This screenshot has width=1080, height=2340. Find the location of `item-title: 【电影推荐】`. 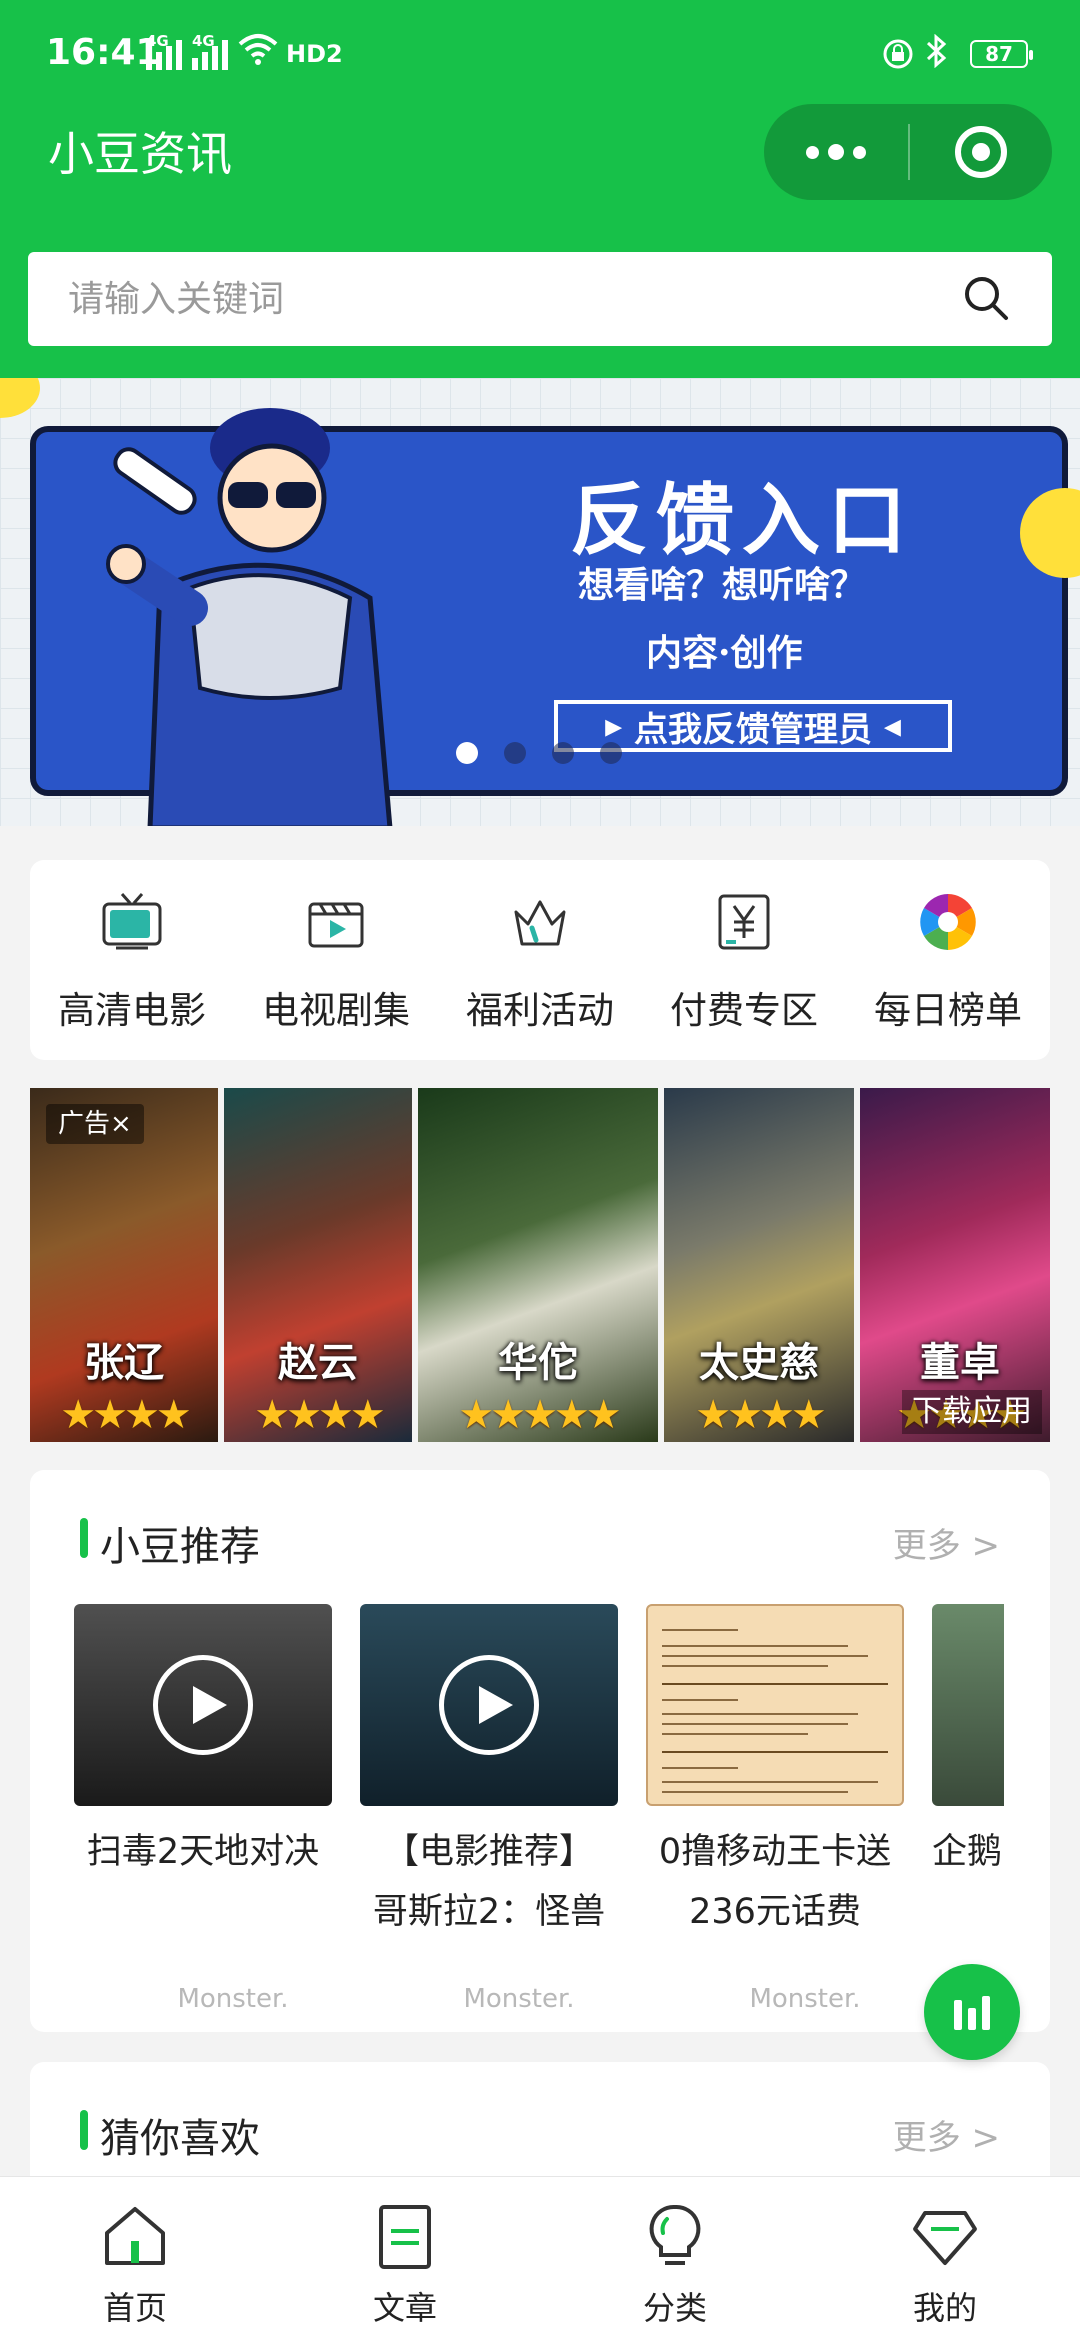

item-title: 【电影推荐】 is located at coordinates (488, 1852).